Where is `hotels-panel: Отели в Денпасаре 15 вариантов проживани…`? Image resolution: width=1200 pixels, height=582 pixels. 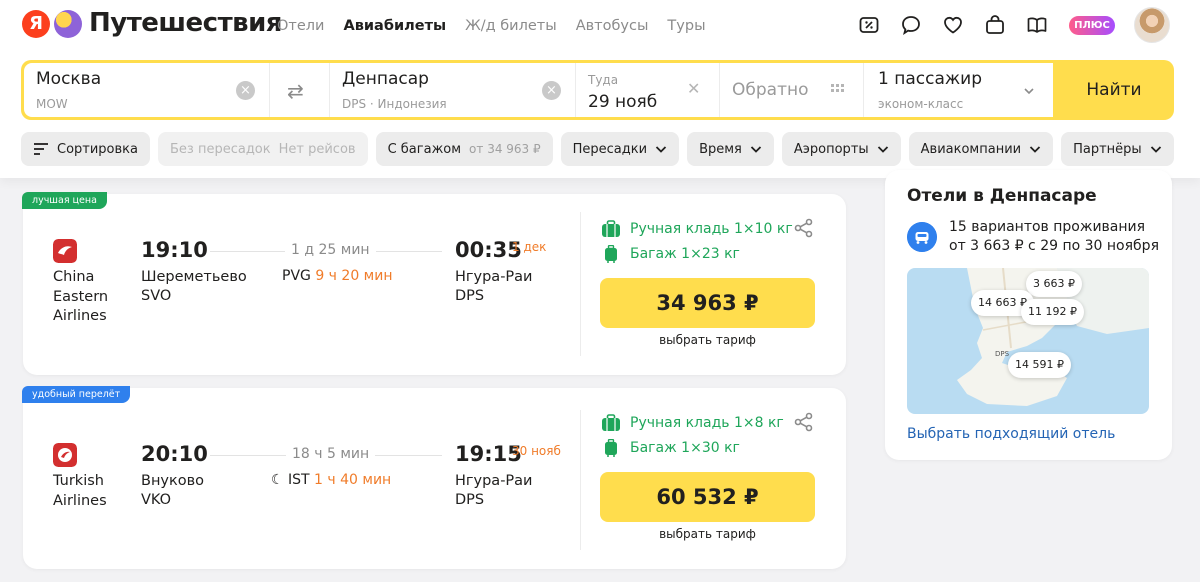 hotels-panel: Отели в Денпасаре 15 вариантов проживани… is located at coordinates (1028, 315).